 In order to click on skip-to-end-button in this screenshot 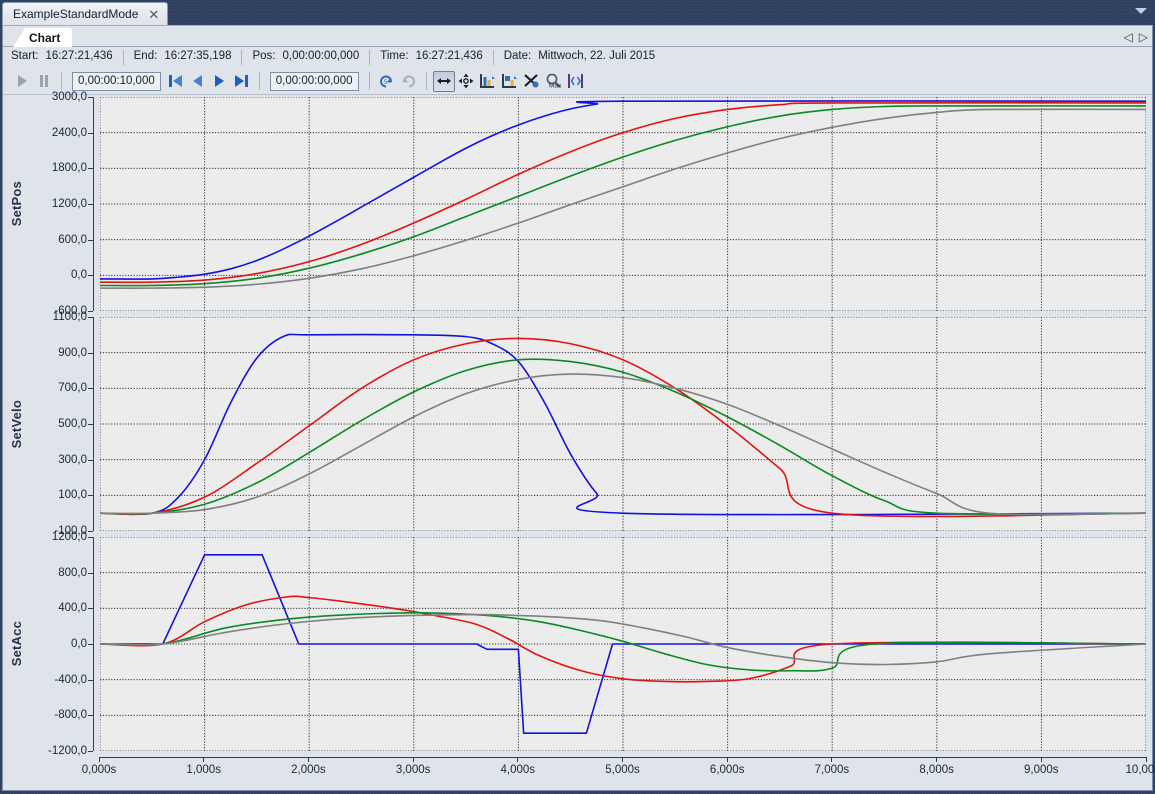, I will do `click(242, 81)`.